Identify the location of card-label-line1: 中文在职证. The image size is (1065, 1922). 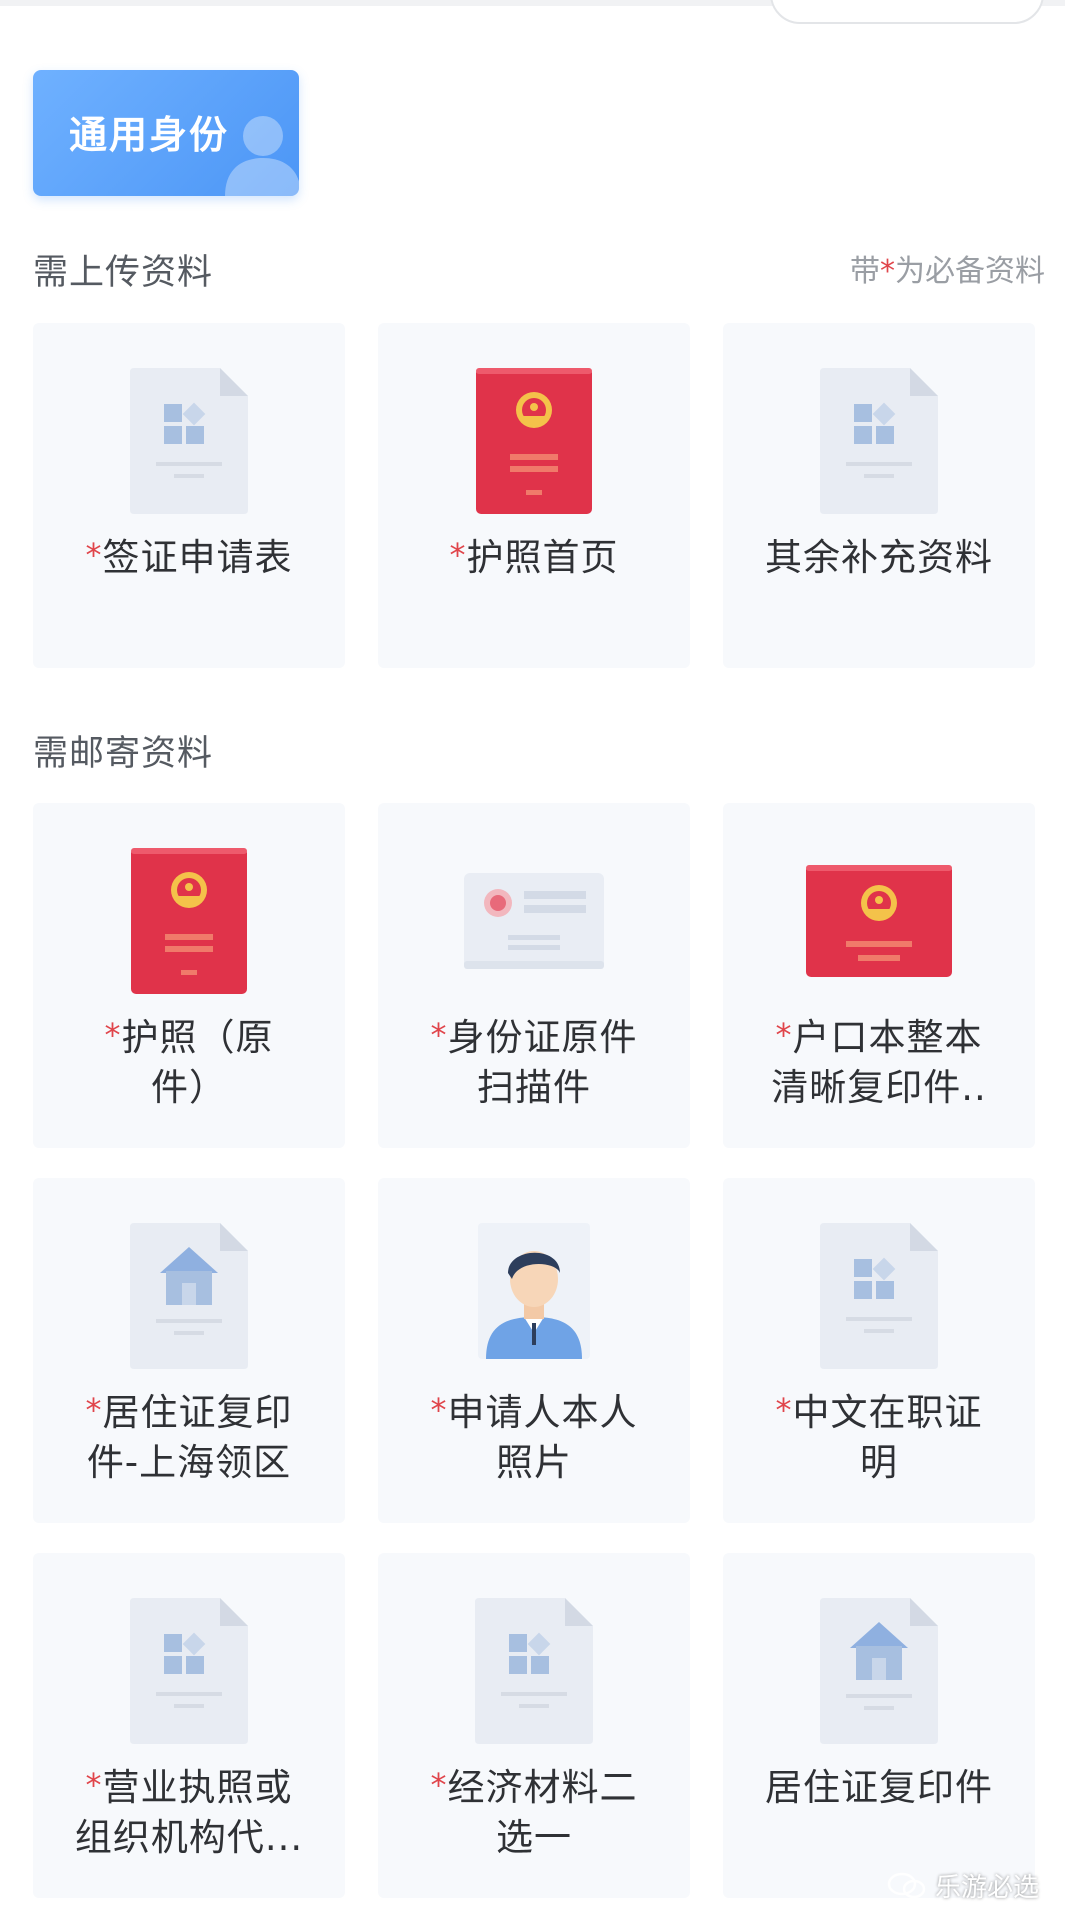
(887, 1412).